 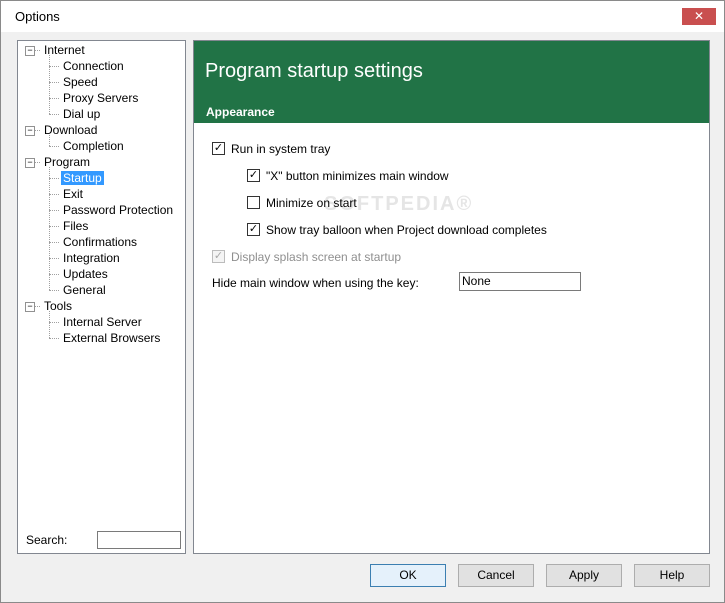 I want to click on x-minimizes-label: "X" button minimizes main window, so click(x=357, y=175).